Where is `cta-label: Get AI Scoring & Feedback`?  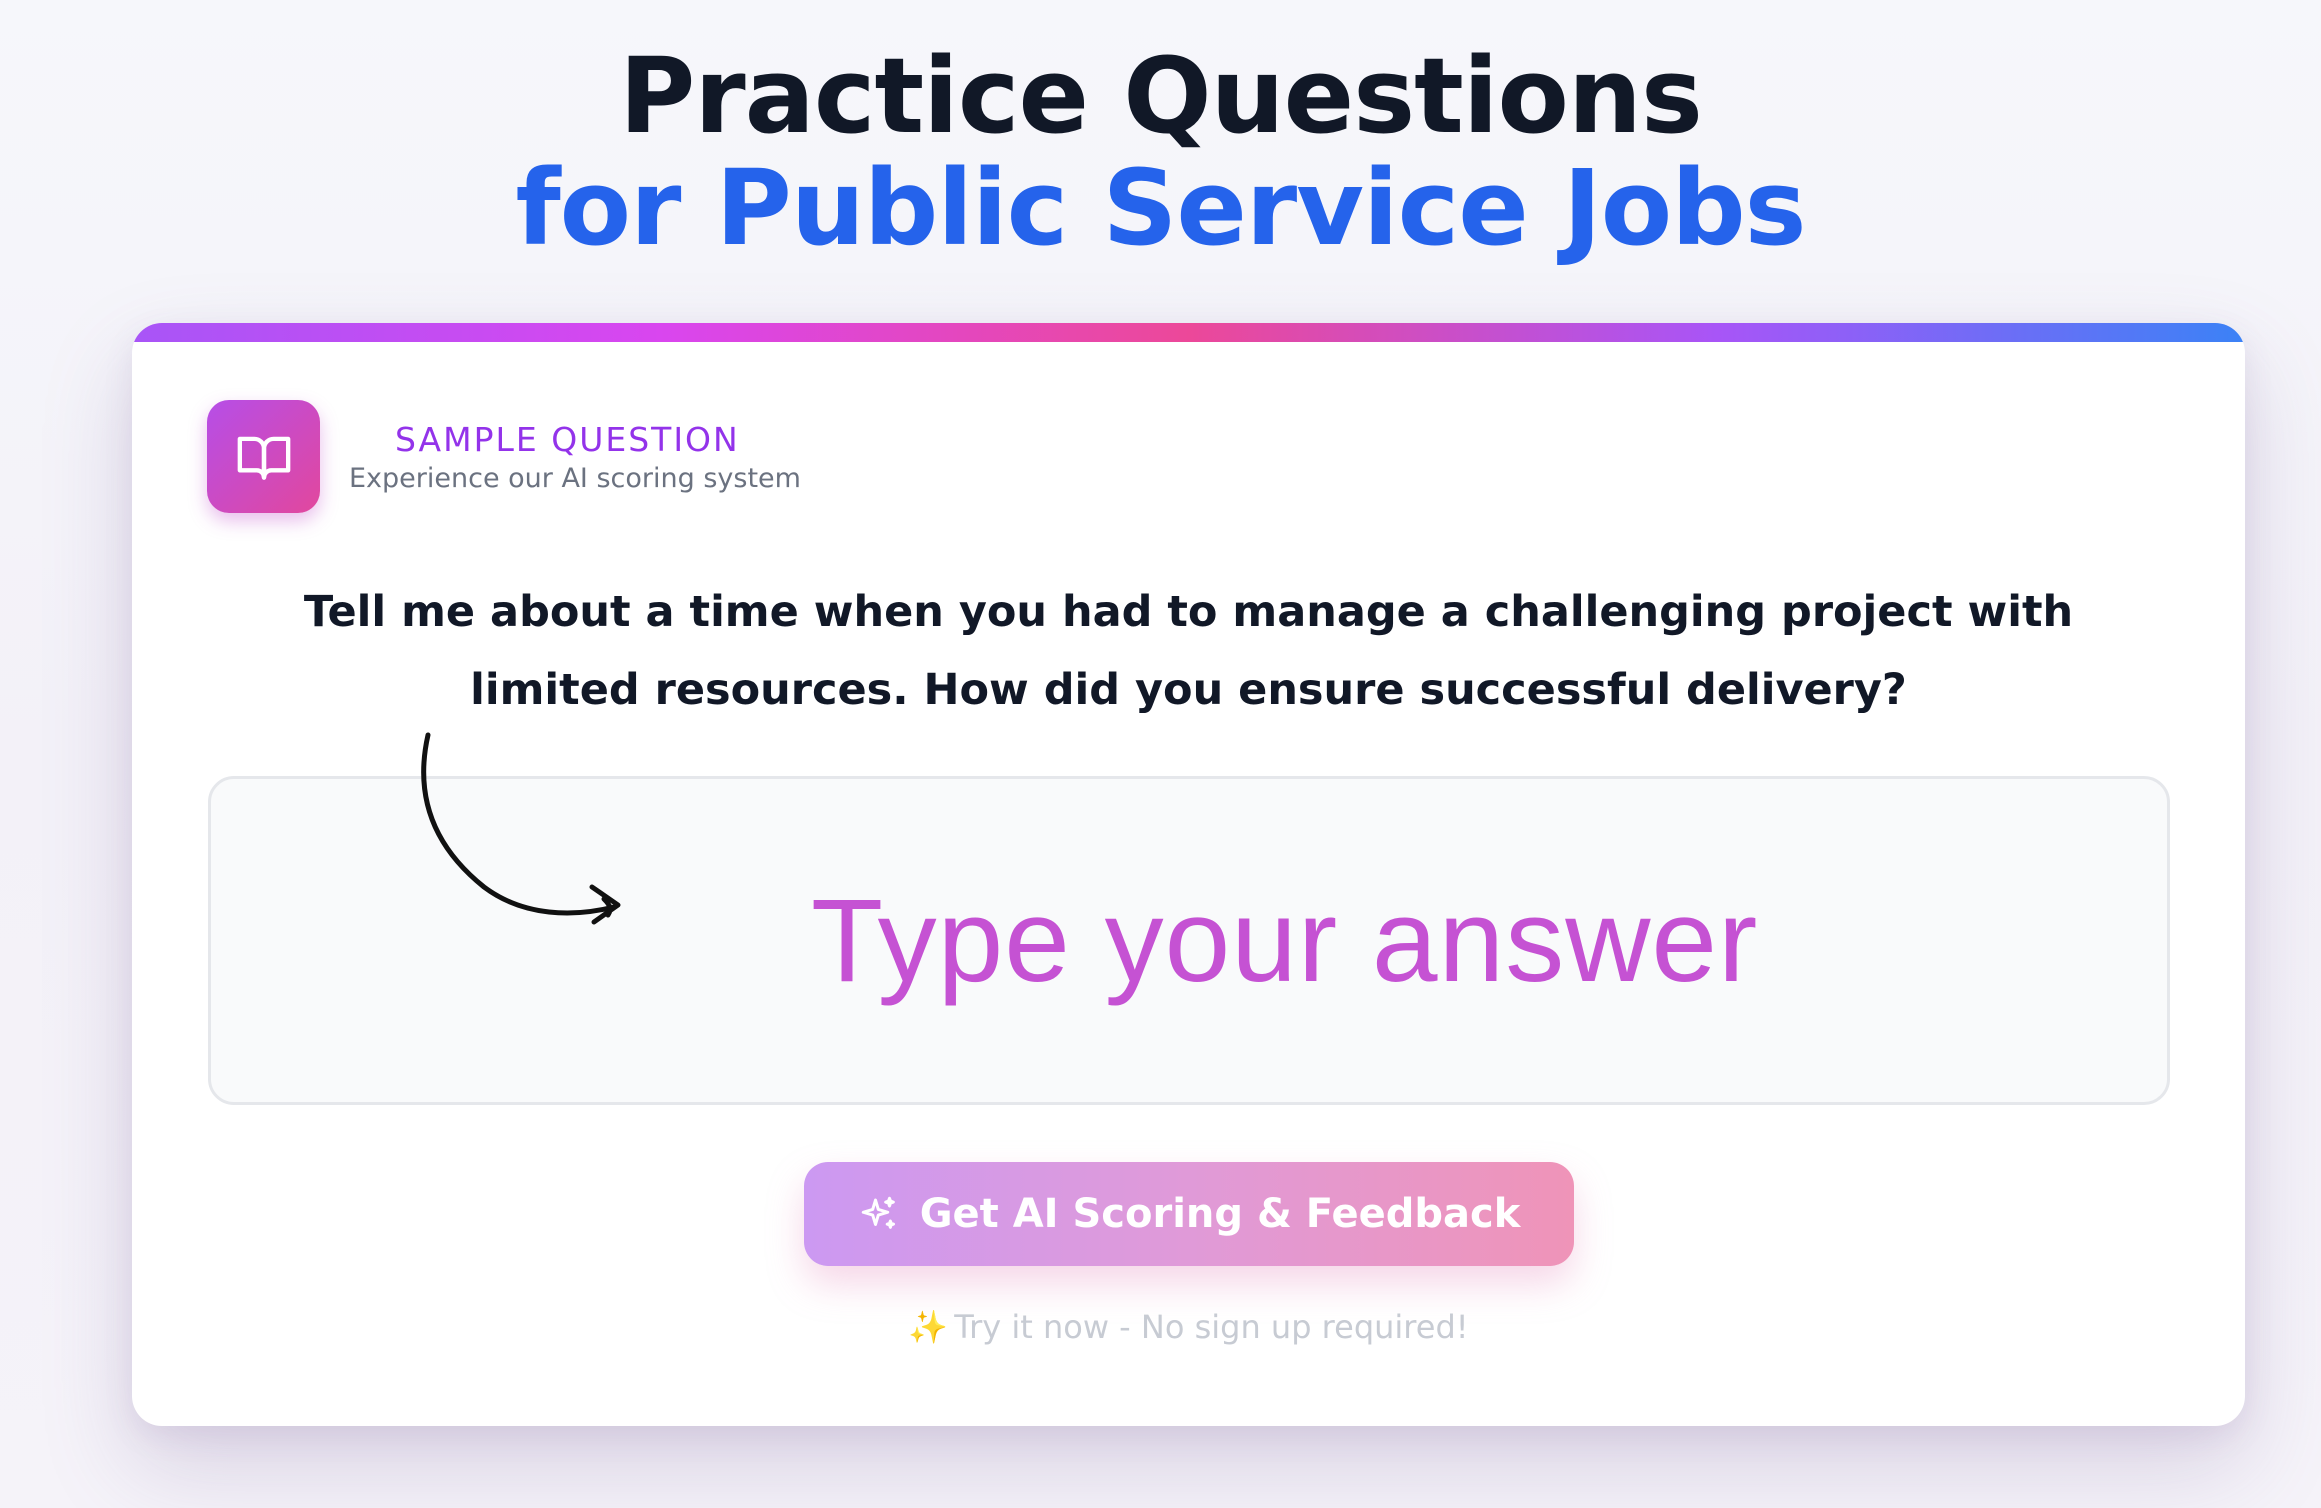
cta-label: Get AI Scoring & Feedback is located at coordinates (1220, 1214).